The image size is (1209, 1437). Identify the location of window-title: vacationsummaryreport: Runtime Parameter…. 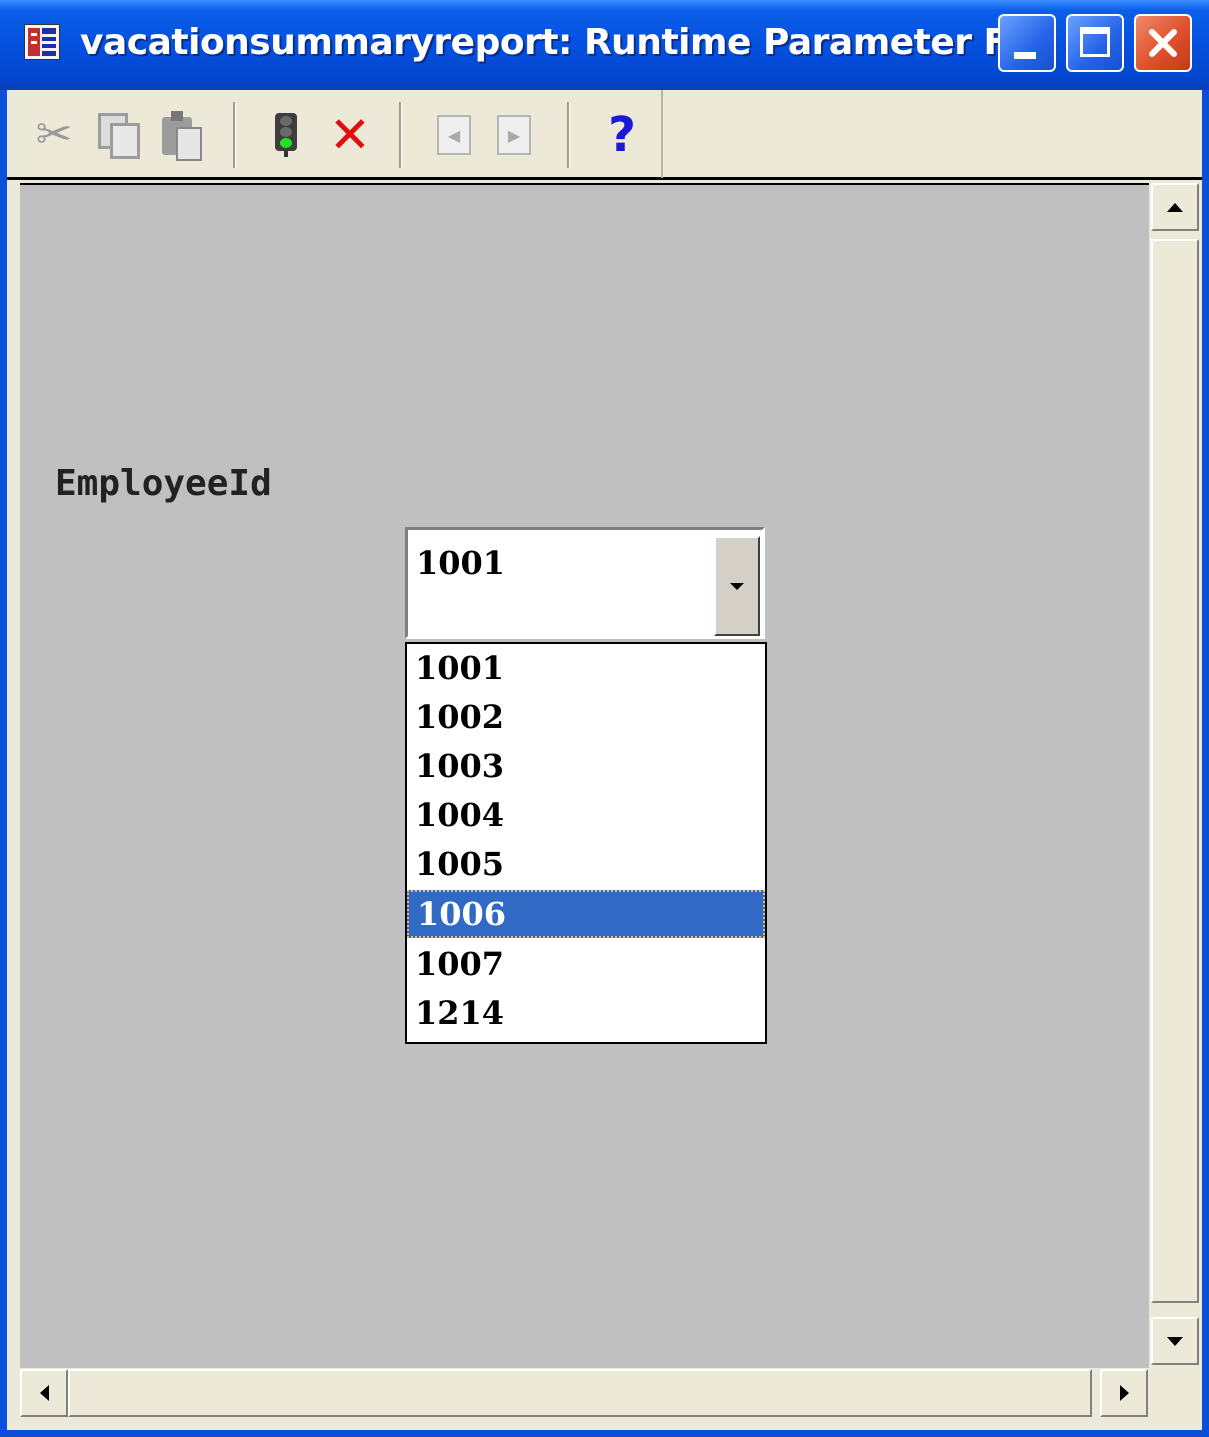
(561, 42).